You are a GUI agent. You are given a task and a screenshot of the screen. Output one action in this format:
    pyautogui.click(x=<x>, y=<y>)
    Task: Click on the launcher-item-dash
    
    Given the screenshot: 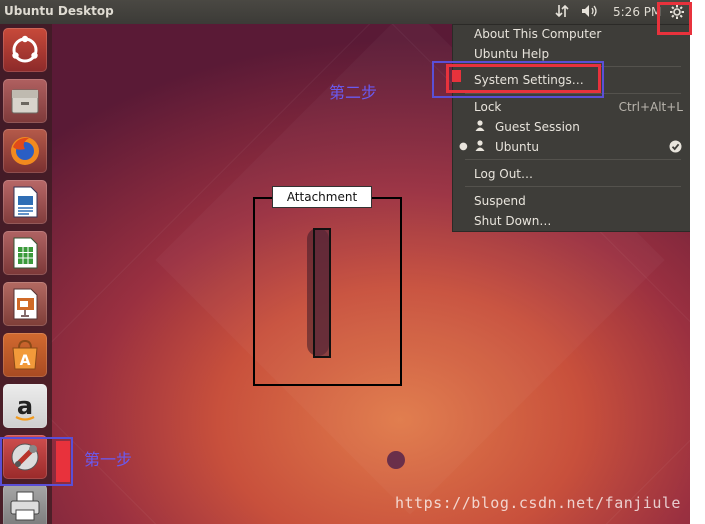 What is the action you would take?
    pyautogui.click(x=25, y=50)
    